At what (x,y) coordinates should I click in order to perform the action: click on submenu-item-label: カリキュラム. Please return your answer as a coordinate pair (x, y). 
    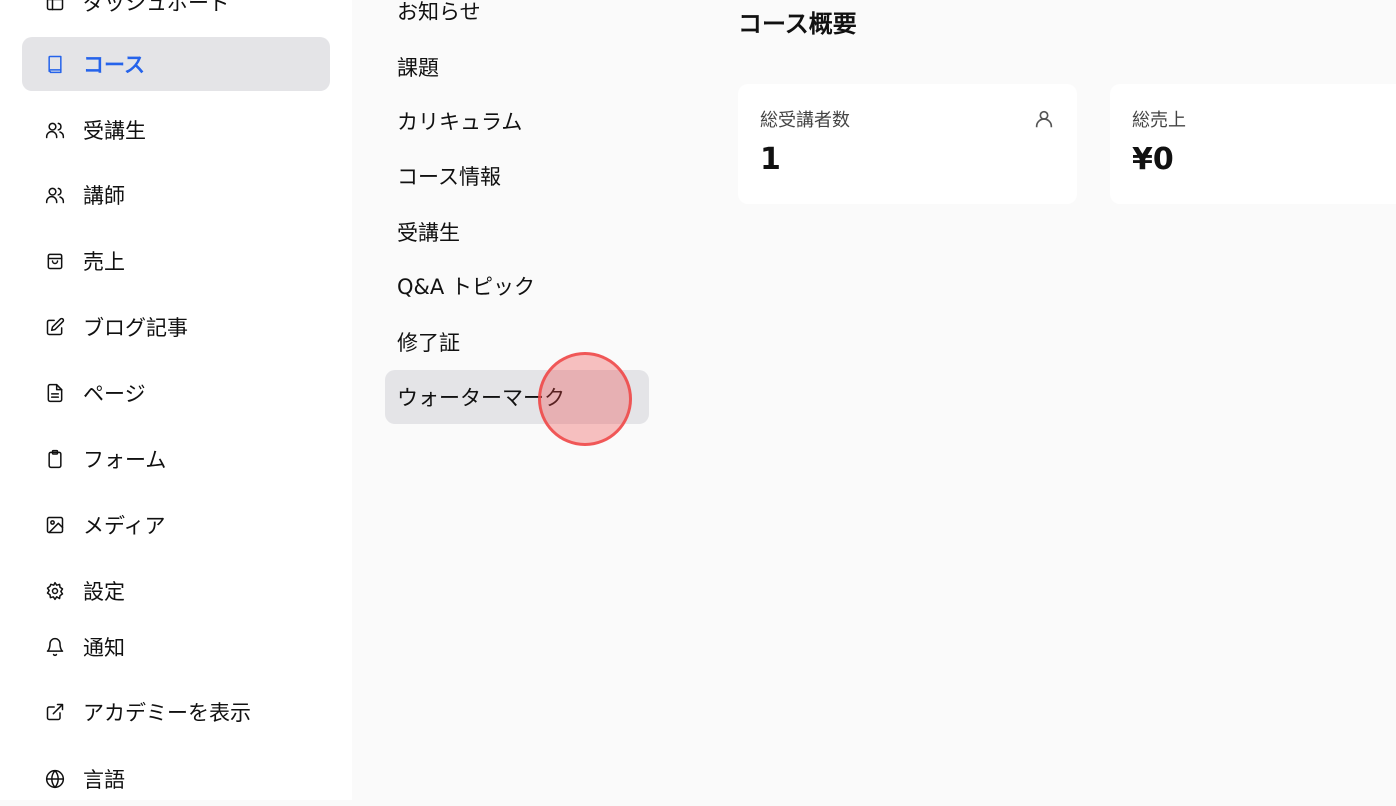
    Looking at the image, I should click on (460, 122).